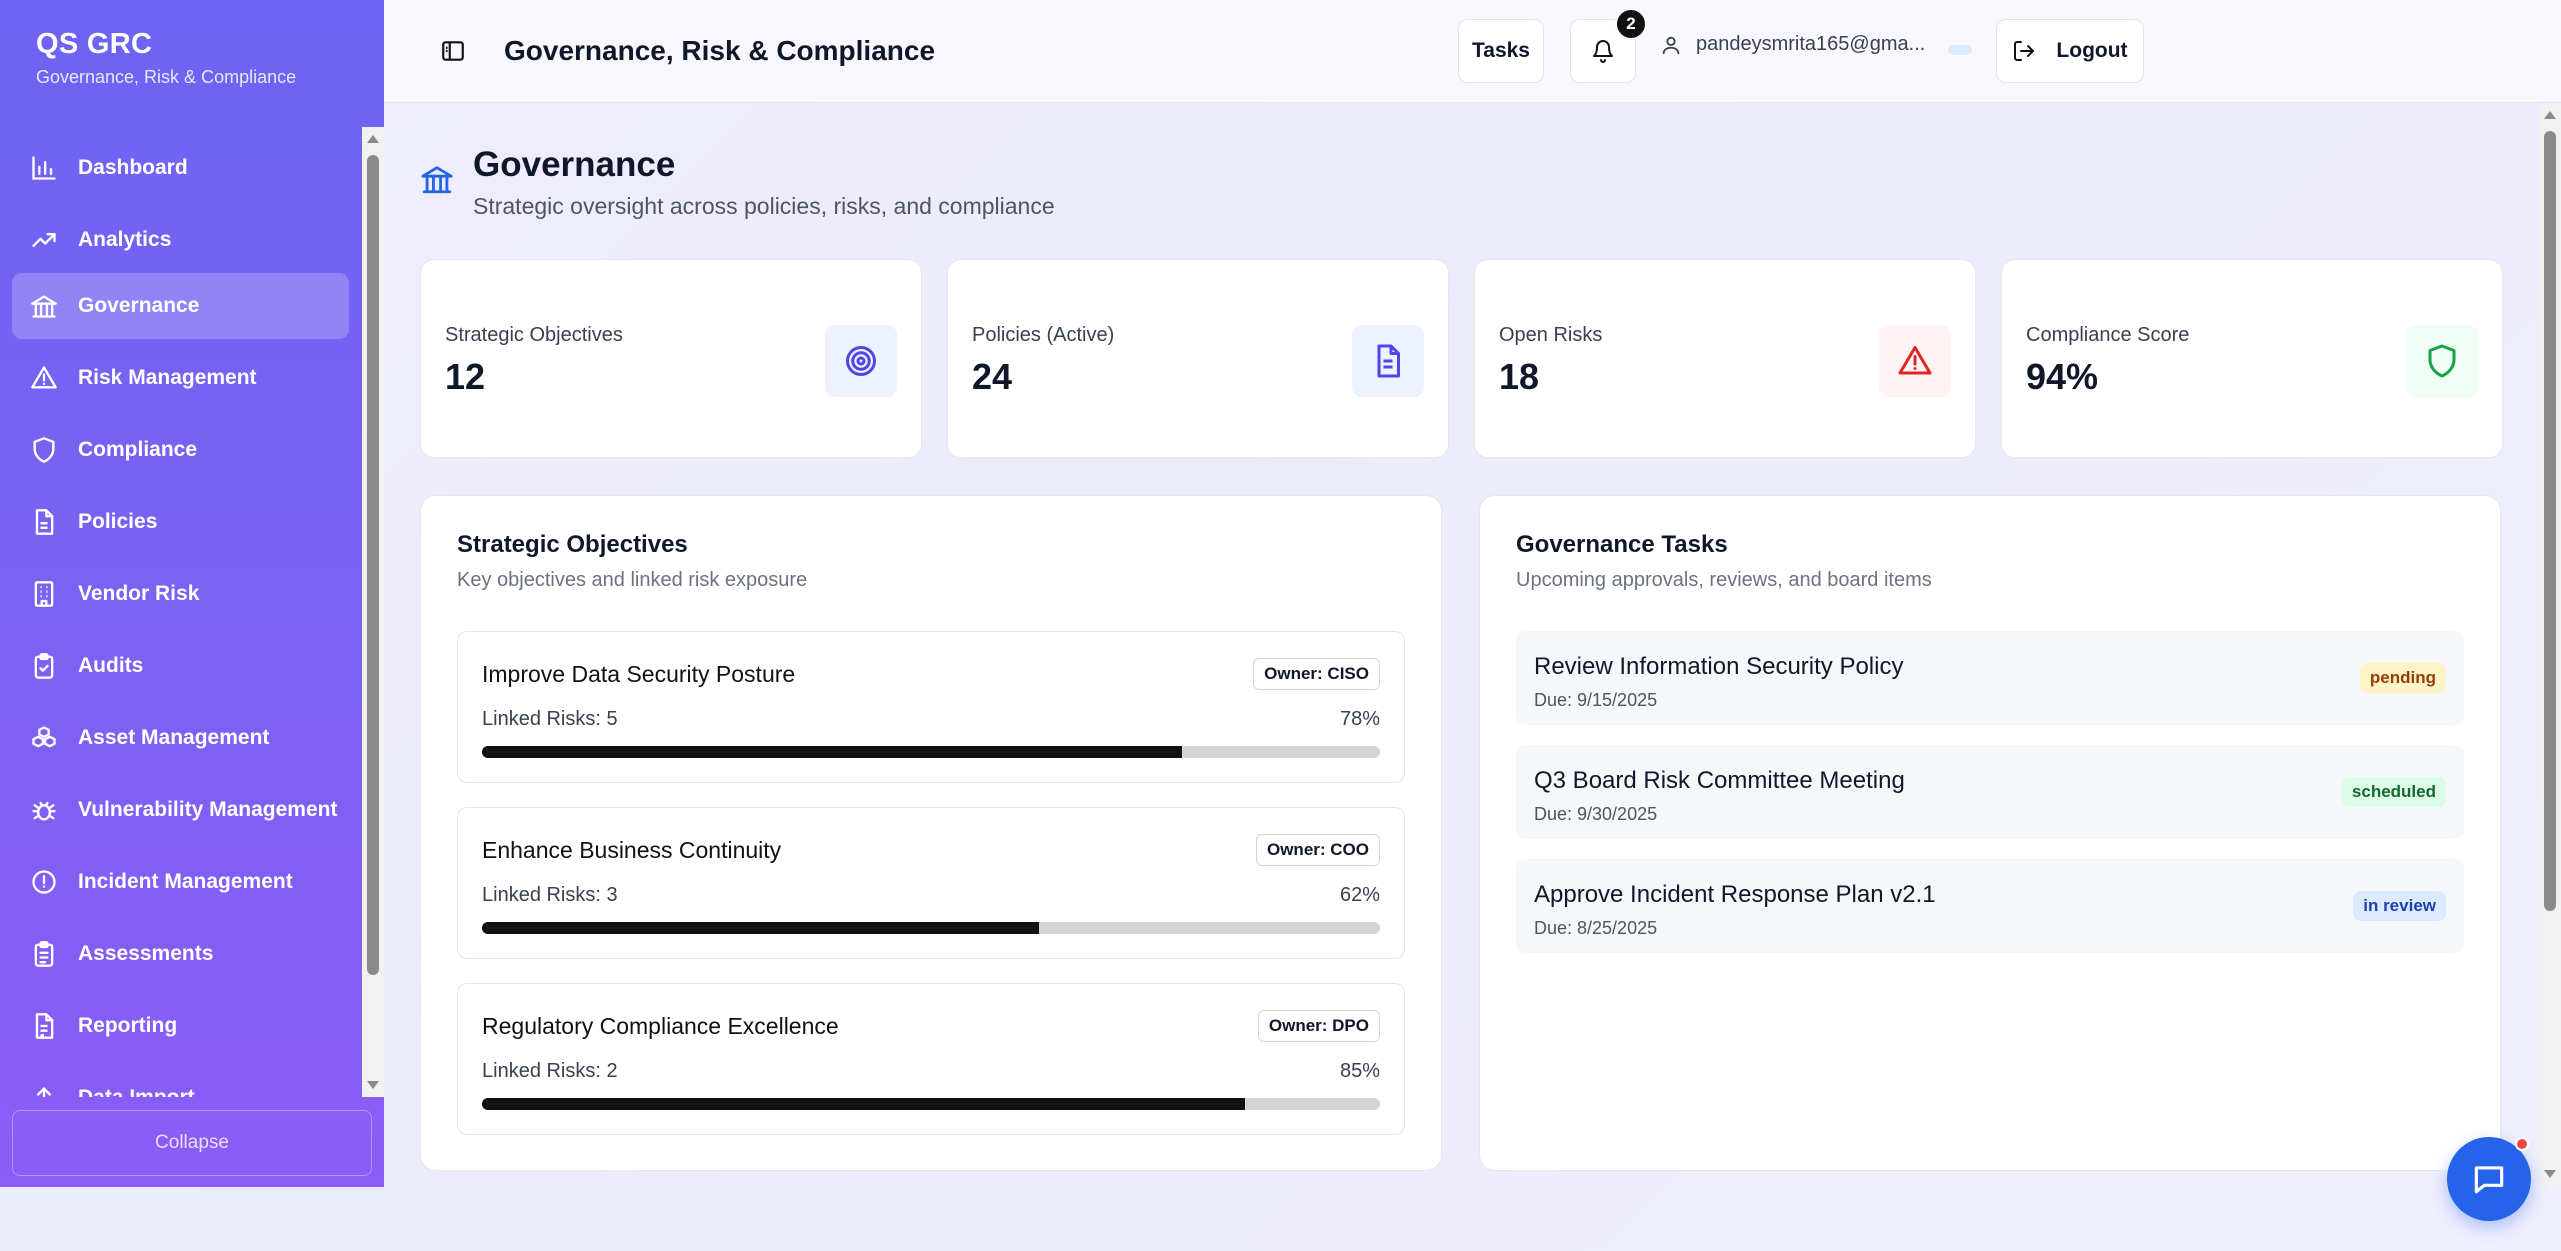 This screenshot has width=2561, height=1251. What do you see at coordinates (44, 240) in the screenshot?
I see `trending-up-icon` at bounding box center [44, 240].